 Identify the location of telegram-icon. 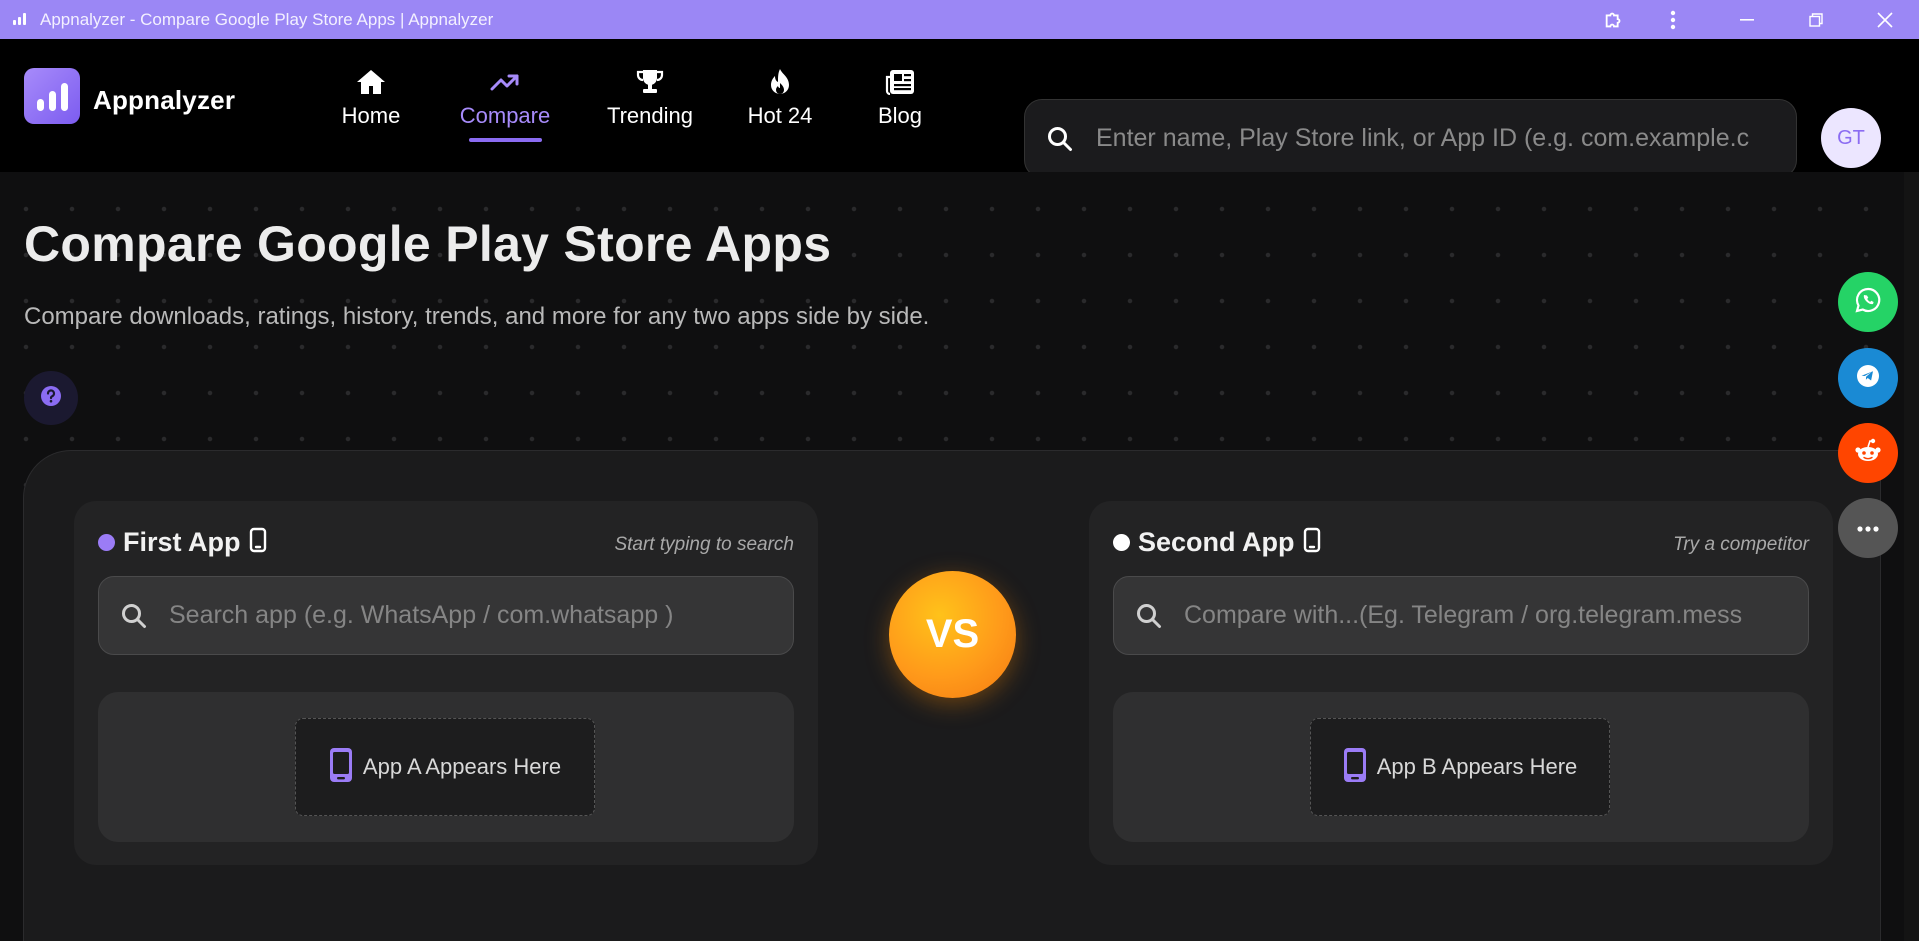
(1868, 378).